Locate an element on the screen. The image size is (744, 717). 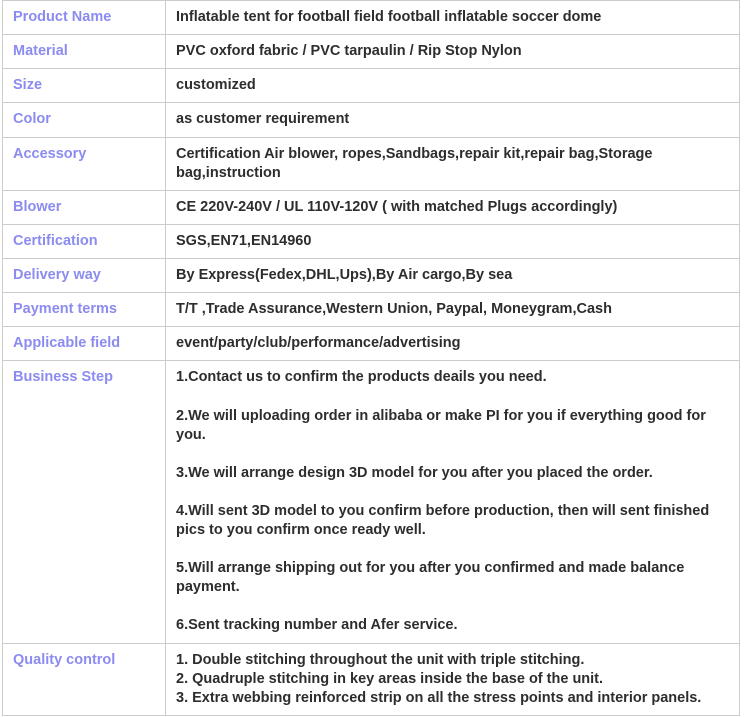
spec-label-certification: Certification is located at coordinates (84, 241).